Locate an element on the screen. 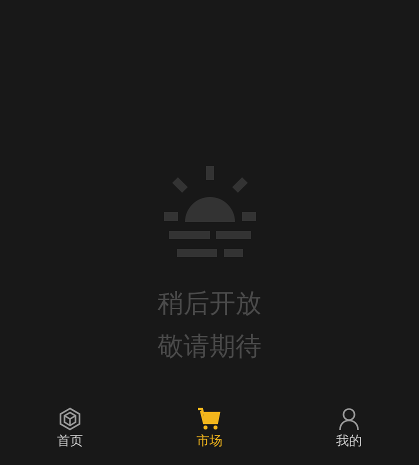 The image size is (419, 465). tab-button: 市场 is located at coordinates (209, 428).